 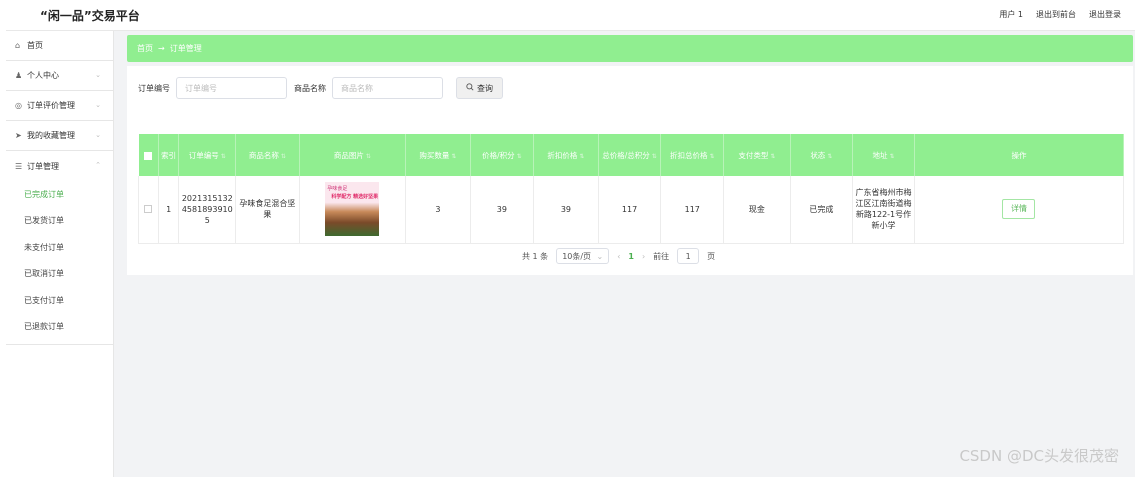 What do you see at coordinates (59, 76) in the screenshot?
I see `sidebar-item-personal-center: ♟ 个人中心 ⌄` at bounding box center [59, 76].